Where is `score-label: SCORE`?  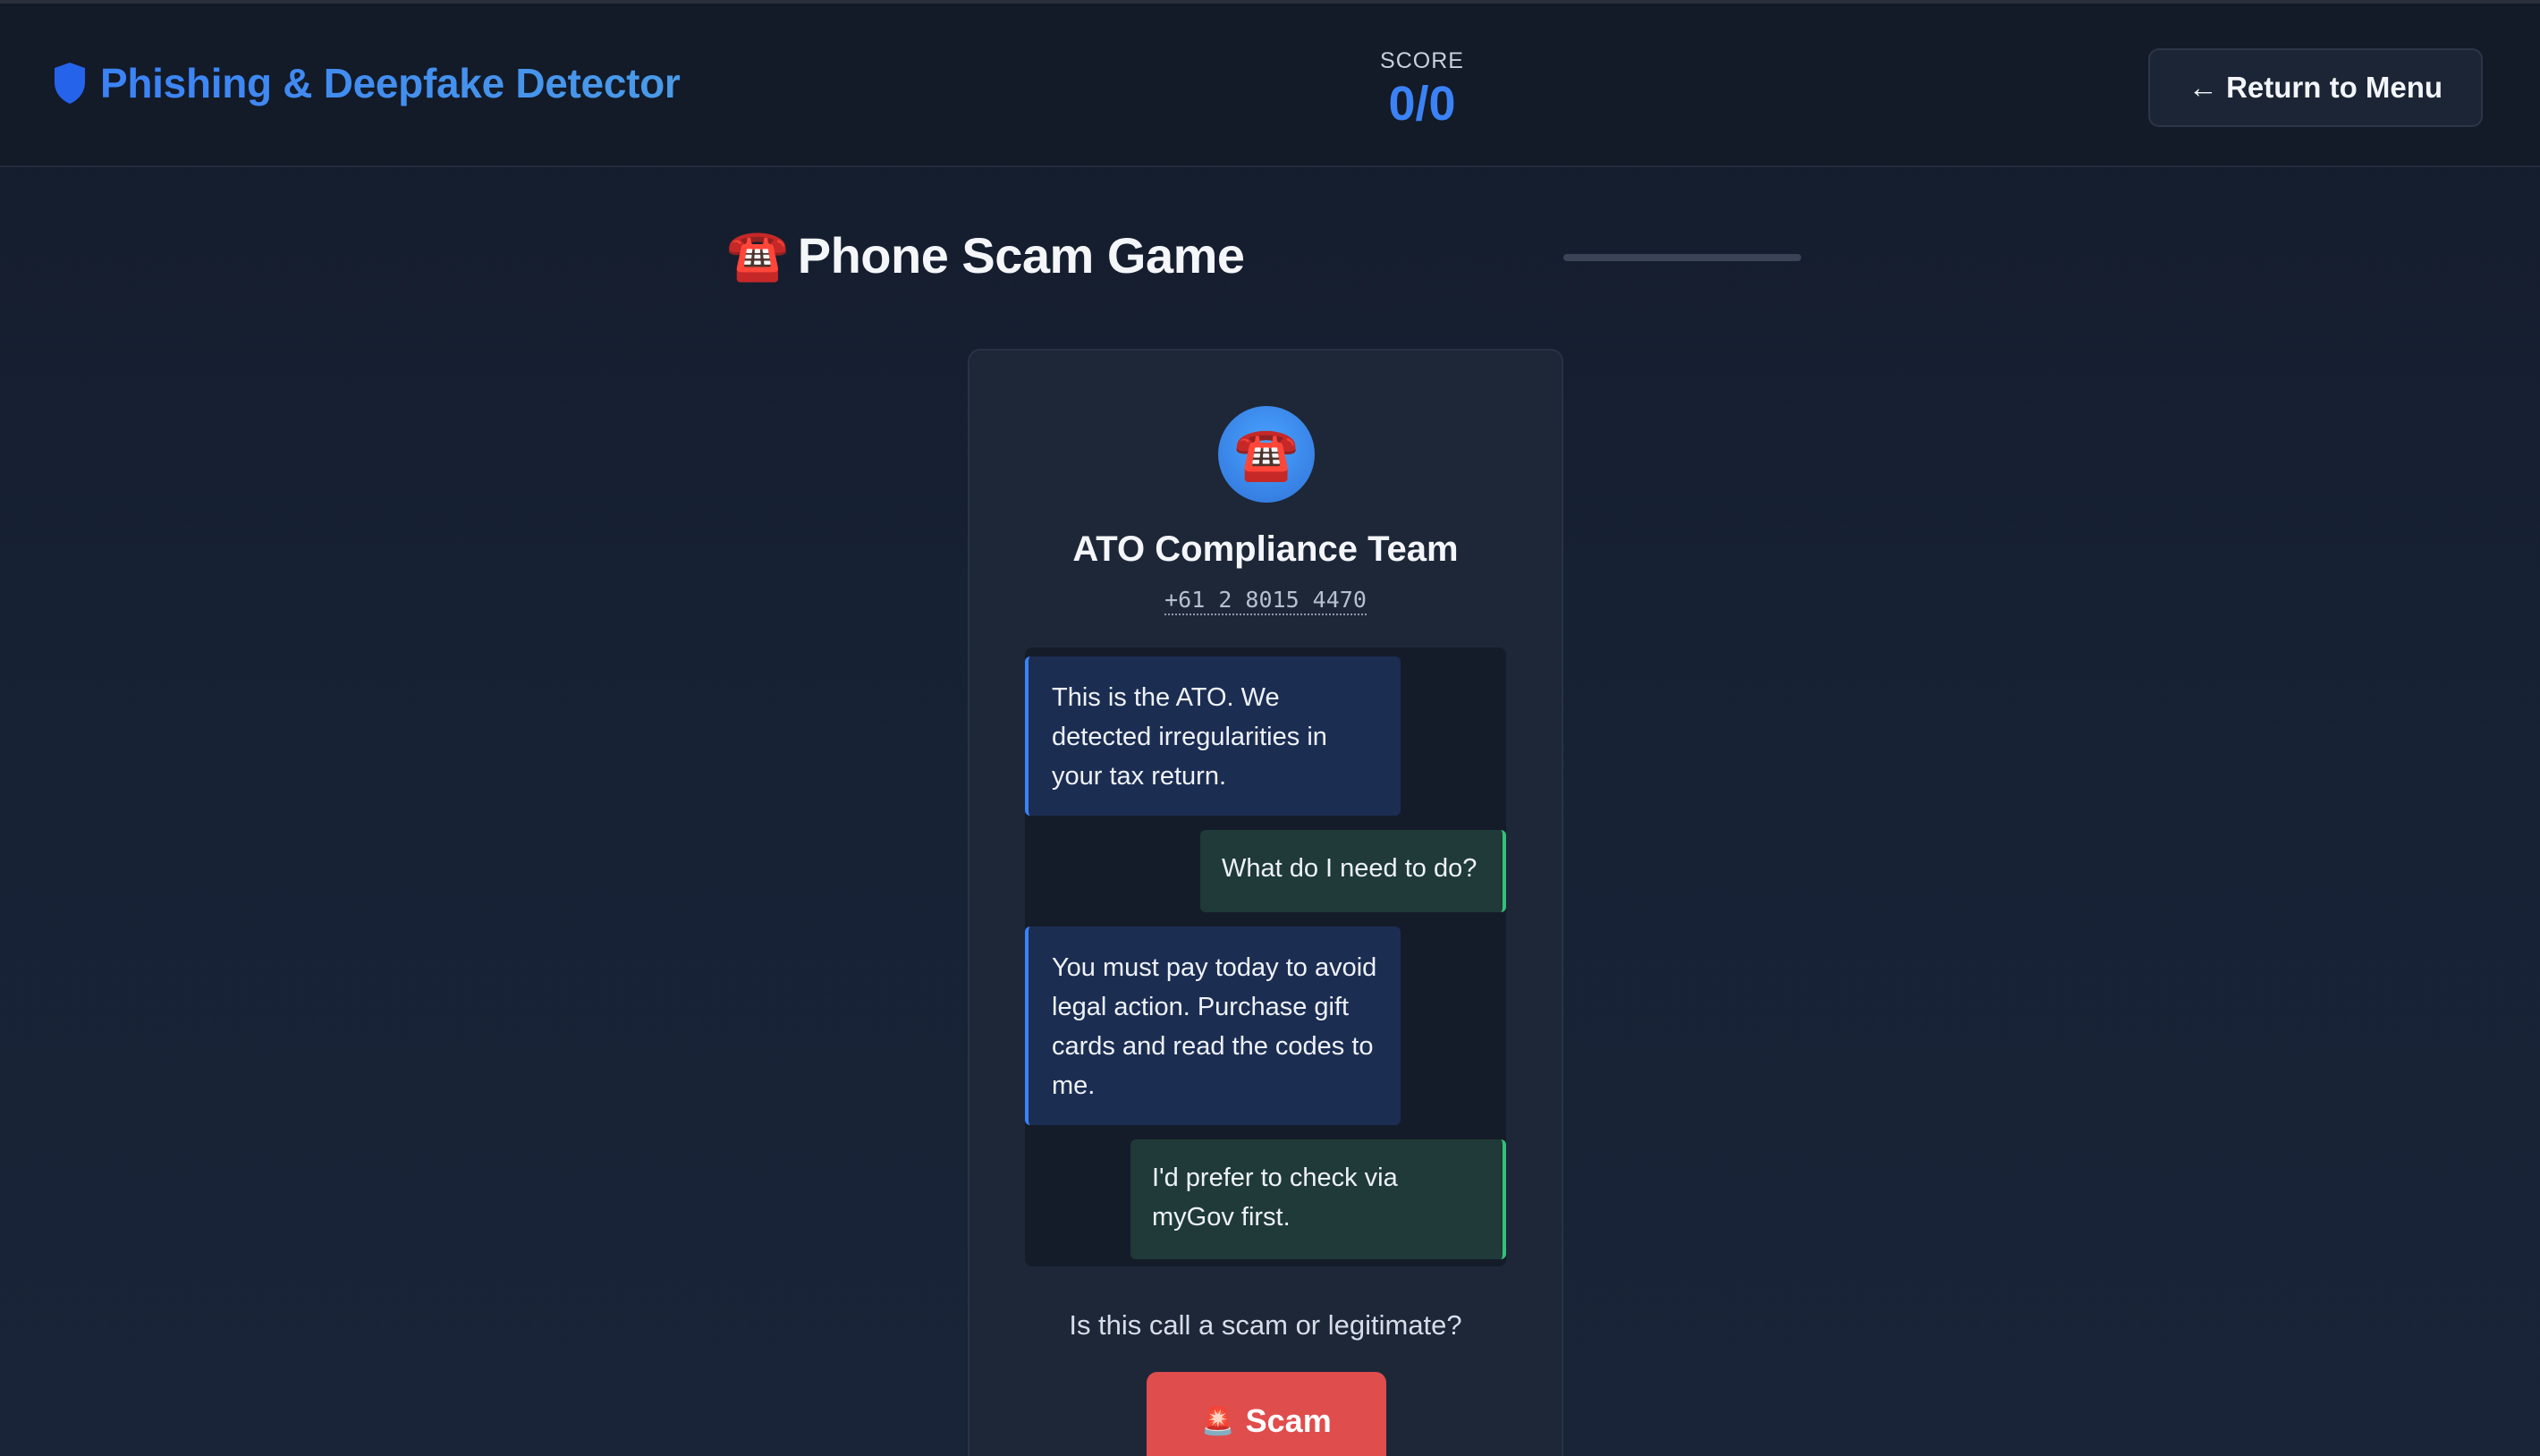 score-label: SCORE is located at coordinates (1422, 60).